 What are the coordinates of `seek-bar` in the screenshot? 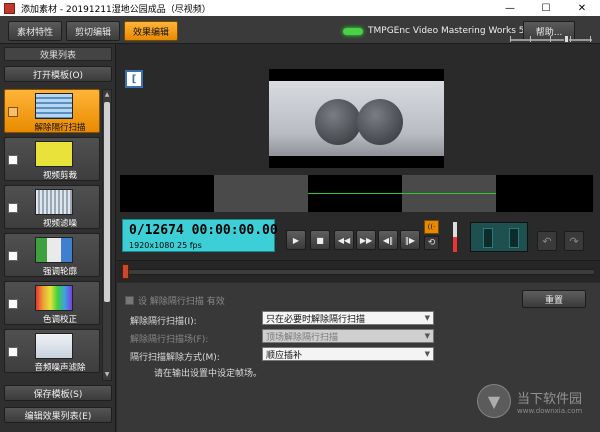 It's located at (358, 271).